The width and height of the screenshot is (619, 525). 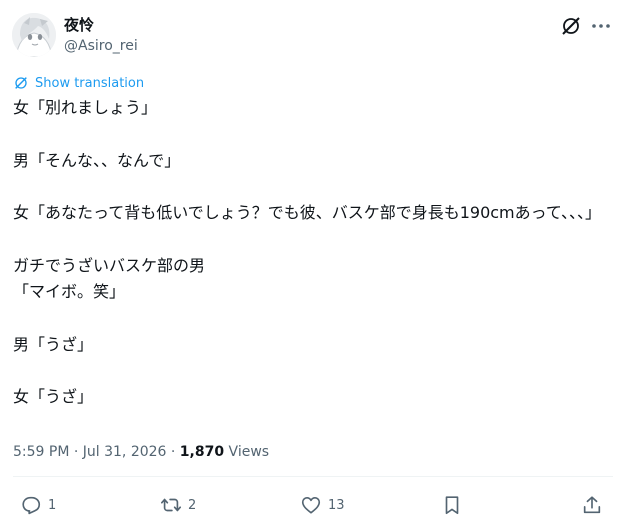 I want to click on show-translation-label: Show translation, so click(x=90, y=83).